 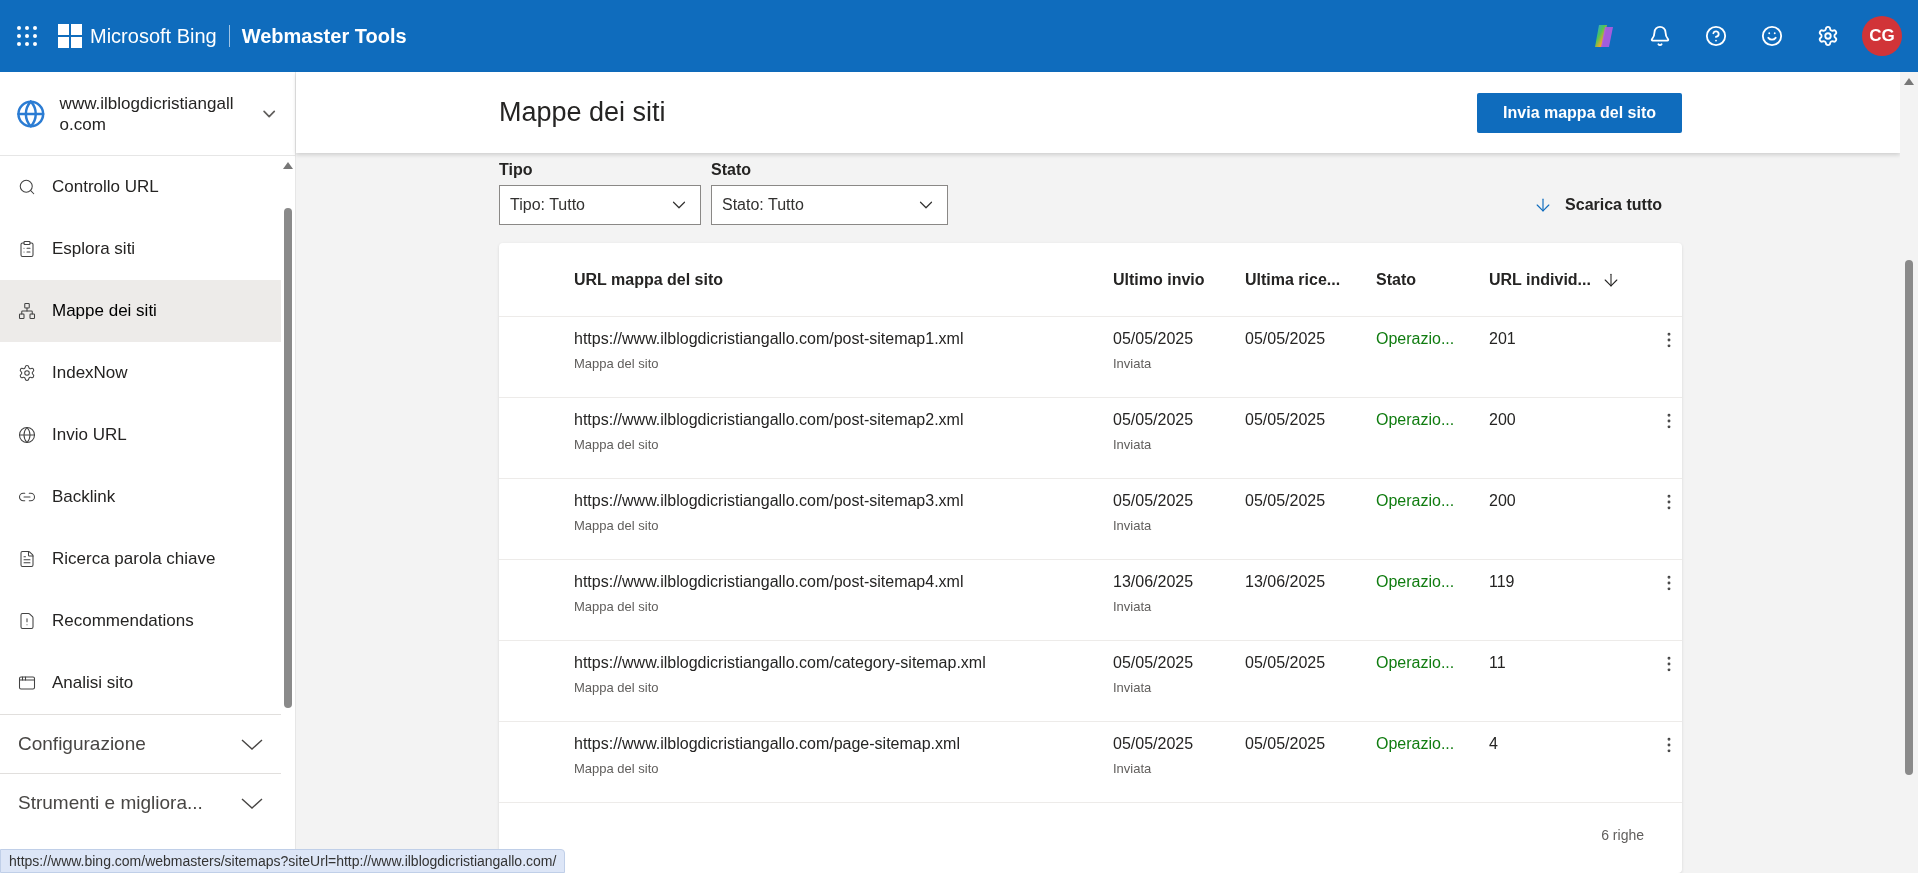 What do you see at coordinates (843, 279) in the screenshot?
I see `column-header: URL mappa del sito` at bounding box center [843, 279].